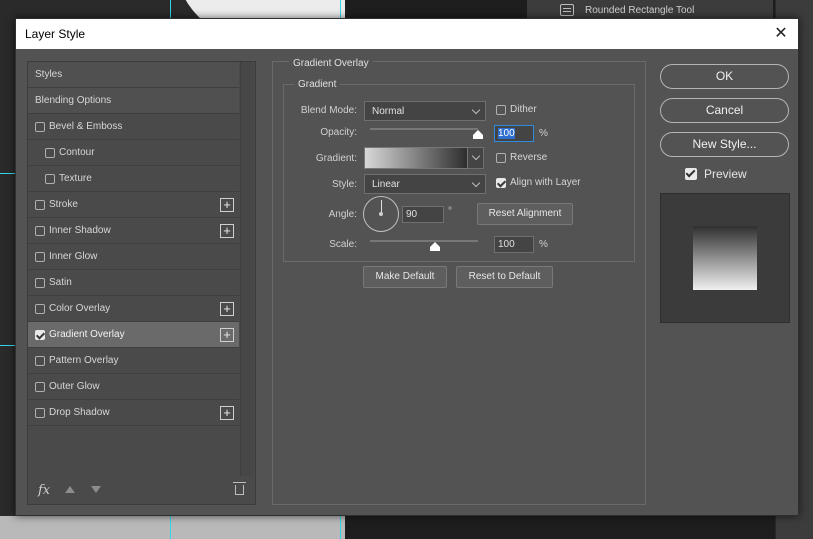 This screenshot has height=539, width=813. I want to click on gradient-overlay-checkbox, so click(40, 335).